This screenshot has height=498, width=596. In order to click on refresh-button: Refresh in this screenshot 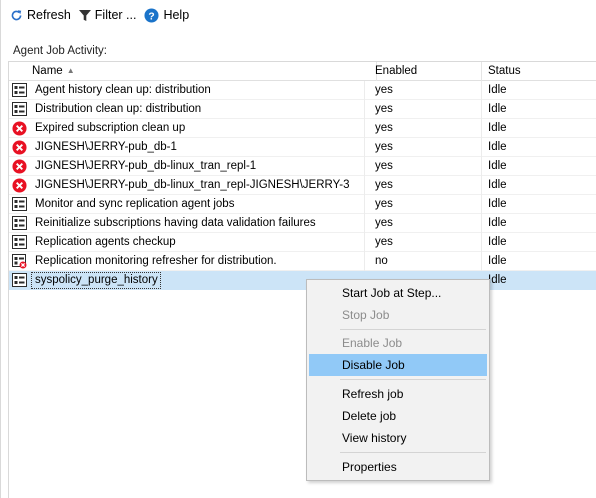, I will do `click(40, 15)`.